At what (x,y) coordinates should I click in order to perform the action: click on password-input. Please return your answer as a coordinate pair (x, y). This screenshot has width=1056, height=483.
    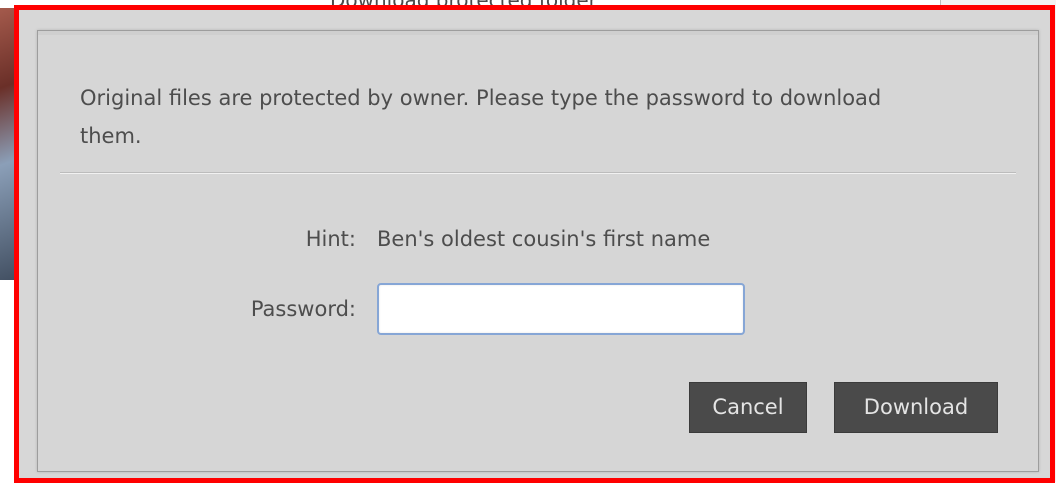
    Looking at the image, I should click on (561, 309).